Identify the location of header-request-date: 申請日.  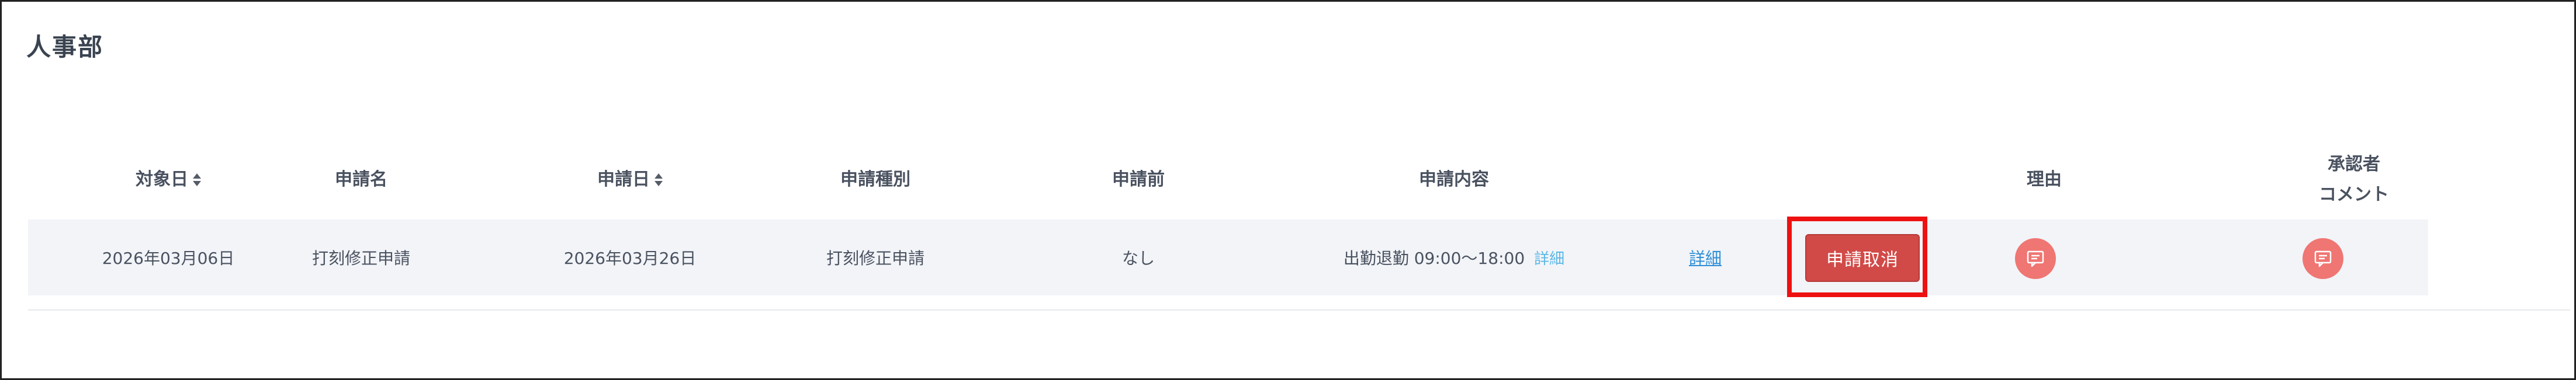
(630, 180).